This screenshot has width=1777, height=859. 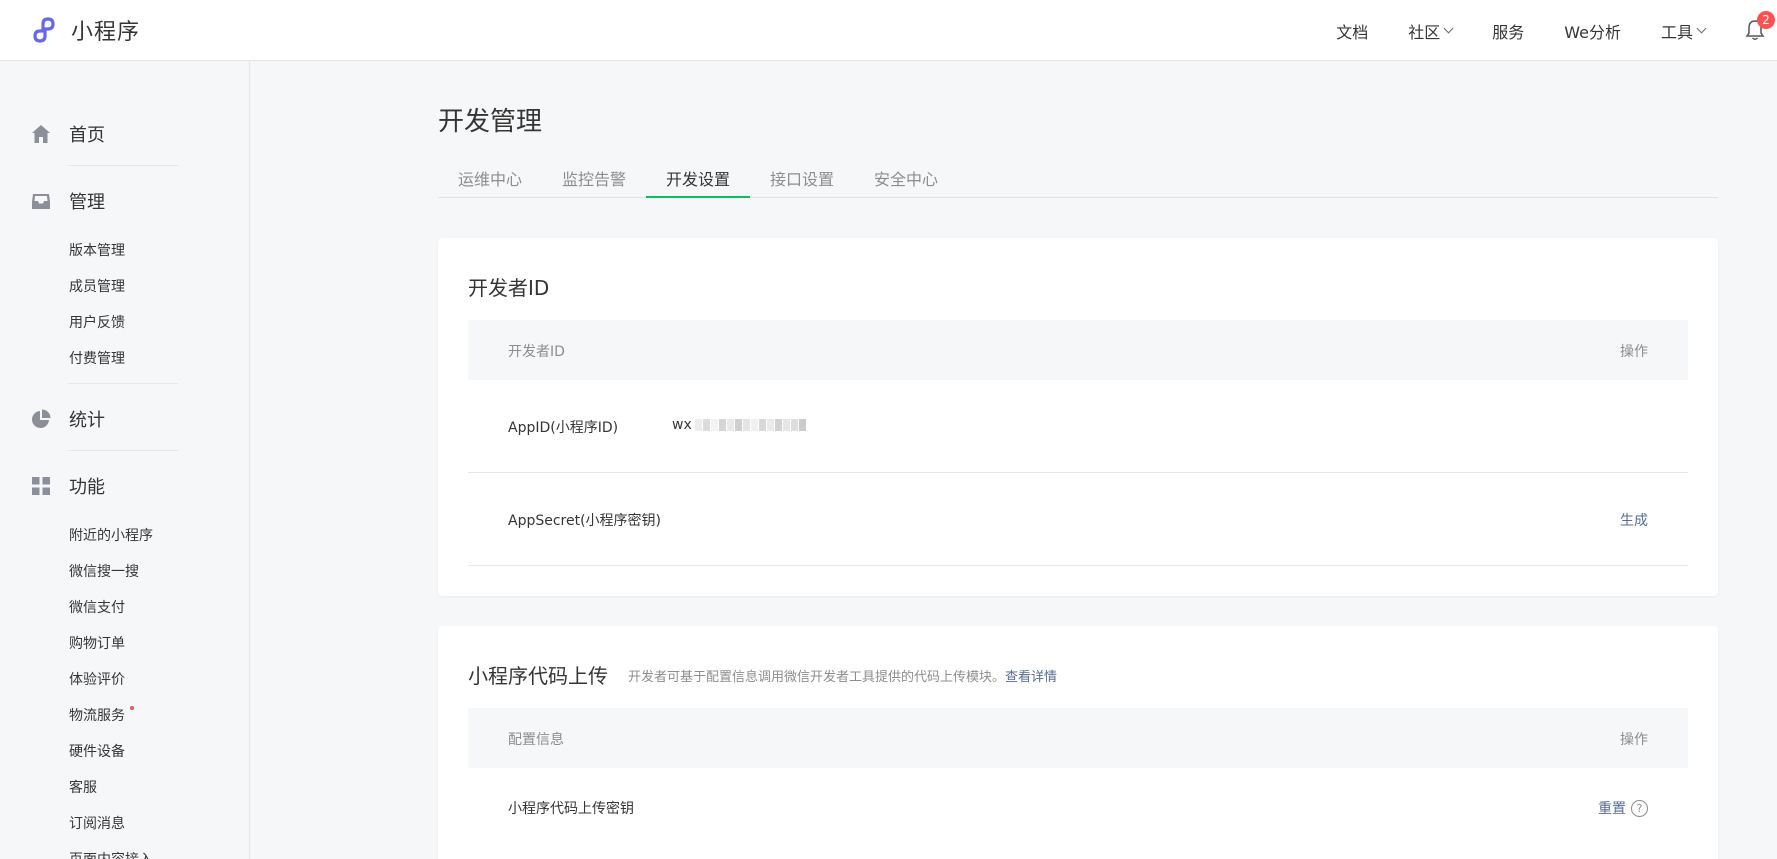 I want to click on nav-we-analytics: We分析, so click(x=1592, y=31).